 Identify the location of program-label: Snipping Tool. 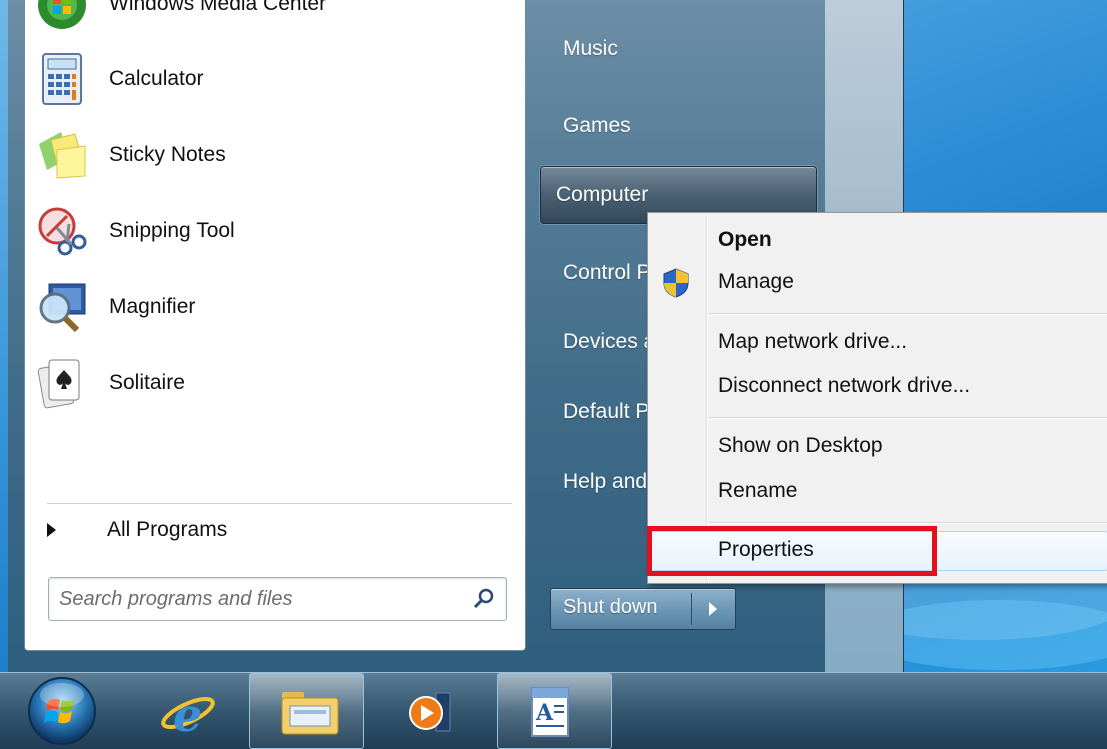
(172, 230).